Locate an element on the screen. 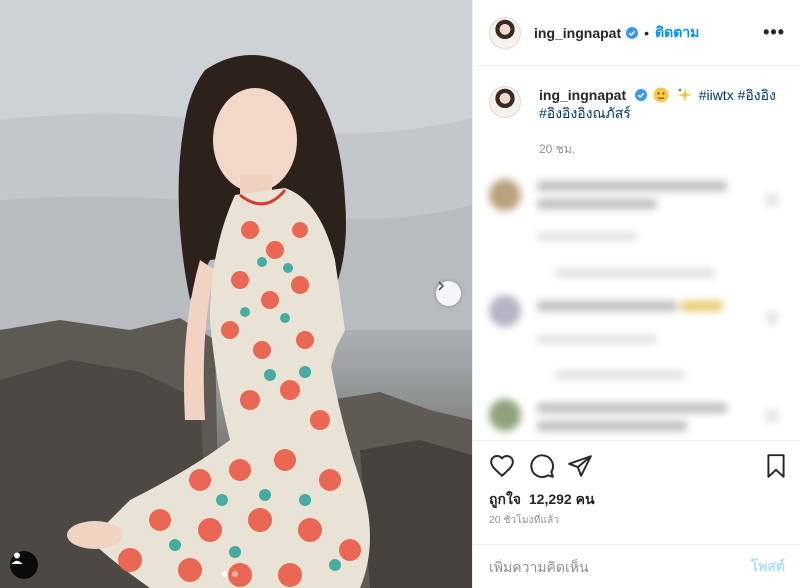  caption-username-link: ing_ingnapat is located at coordinates (582, 95).